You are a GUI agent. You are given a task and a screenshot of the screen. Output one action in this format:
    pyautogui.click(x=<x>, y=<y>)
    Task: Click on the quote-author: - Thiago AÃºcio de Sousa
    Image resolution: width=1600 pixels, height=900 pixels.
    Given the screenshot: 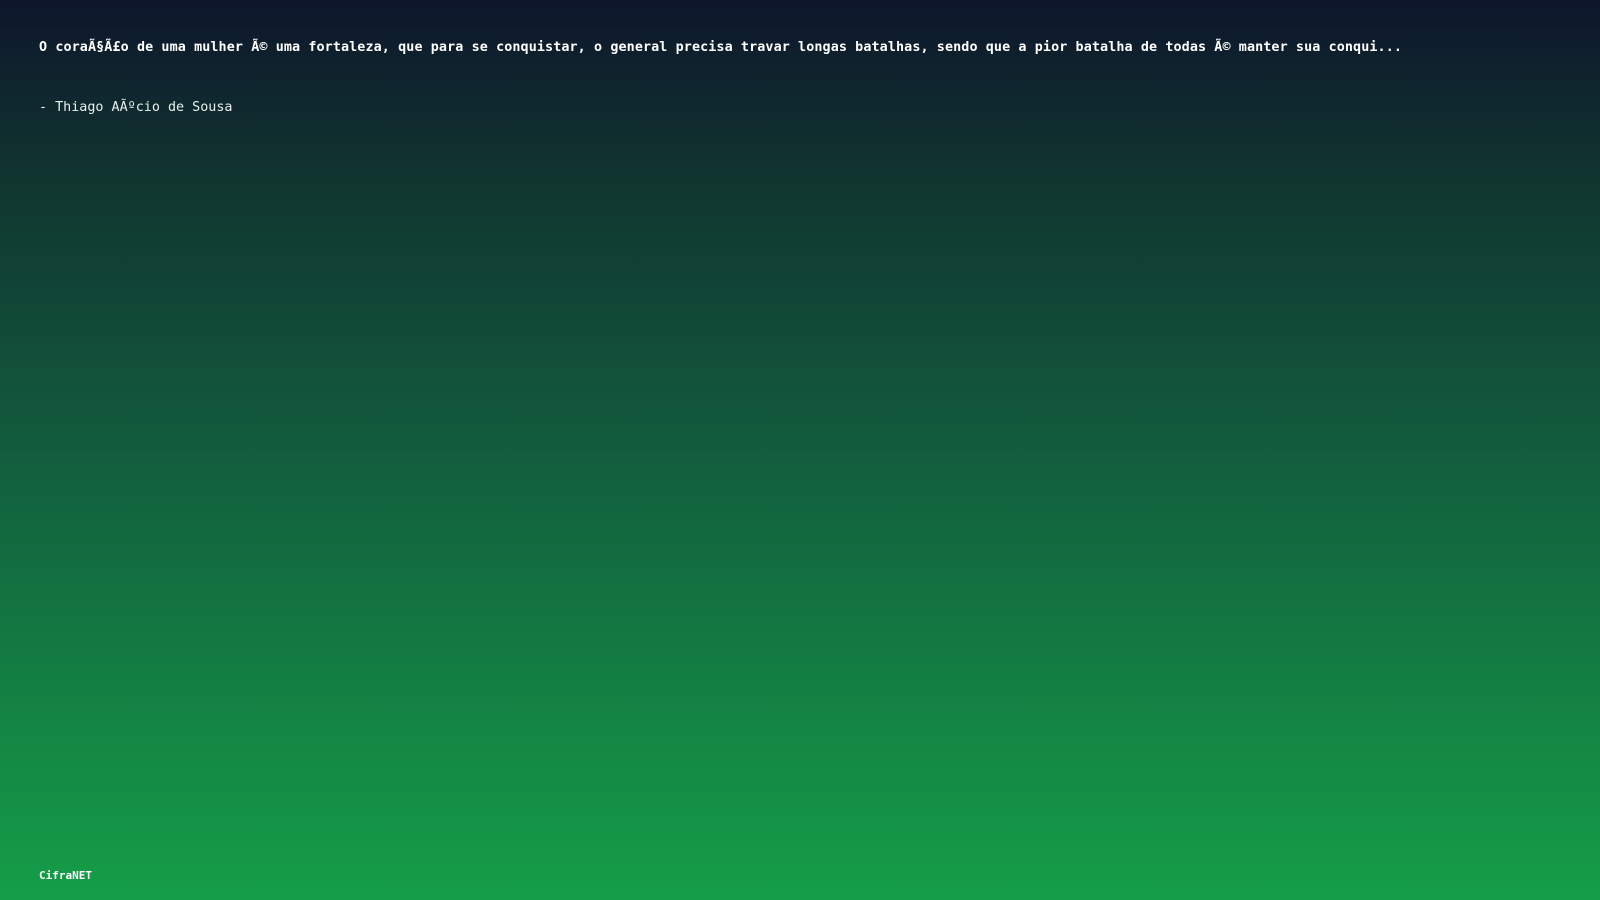 What is the action you would take?
    pyautogui.click(x=136, y=107)
    